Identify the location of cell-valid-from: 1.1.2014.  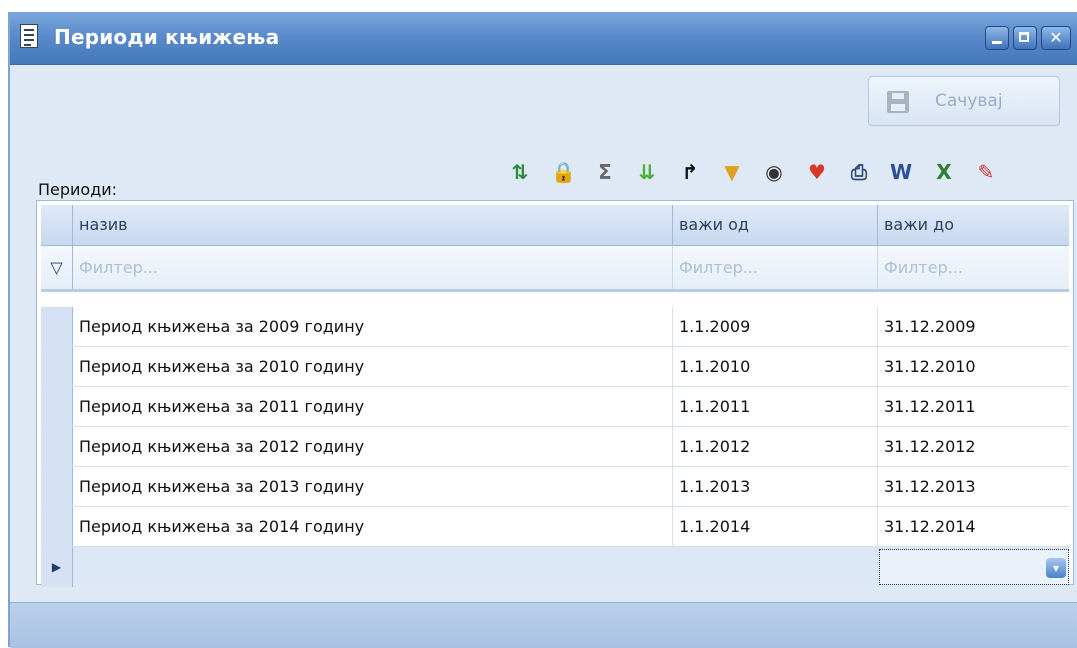
(775, 526).